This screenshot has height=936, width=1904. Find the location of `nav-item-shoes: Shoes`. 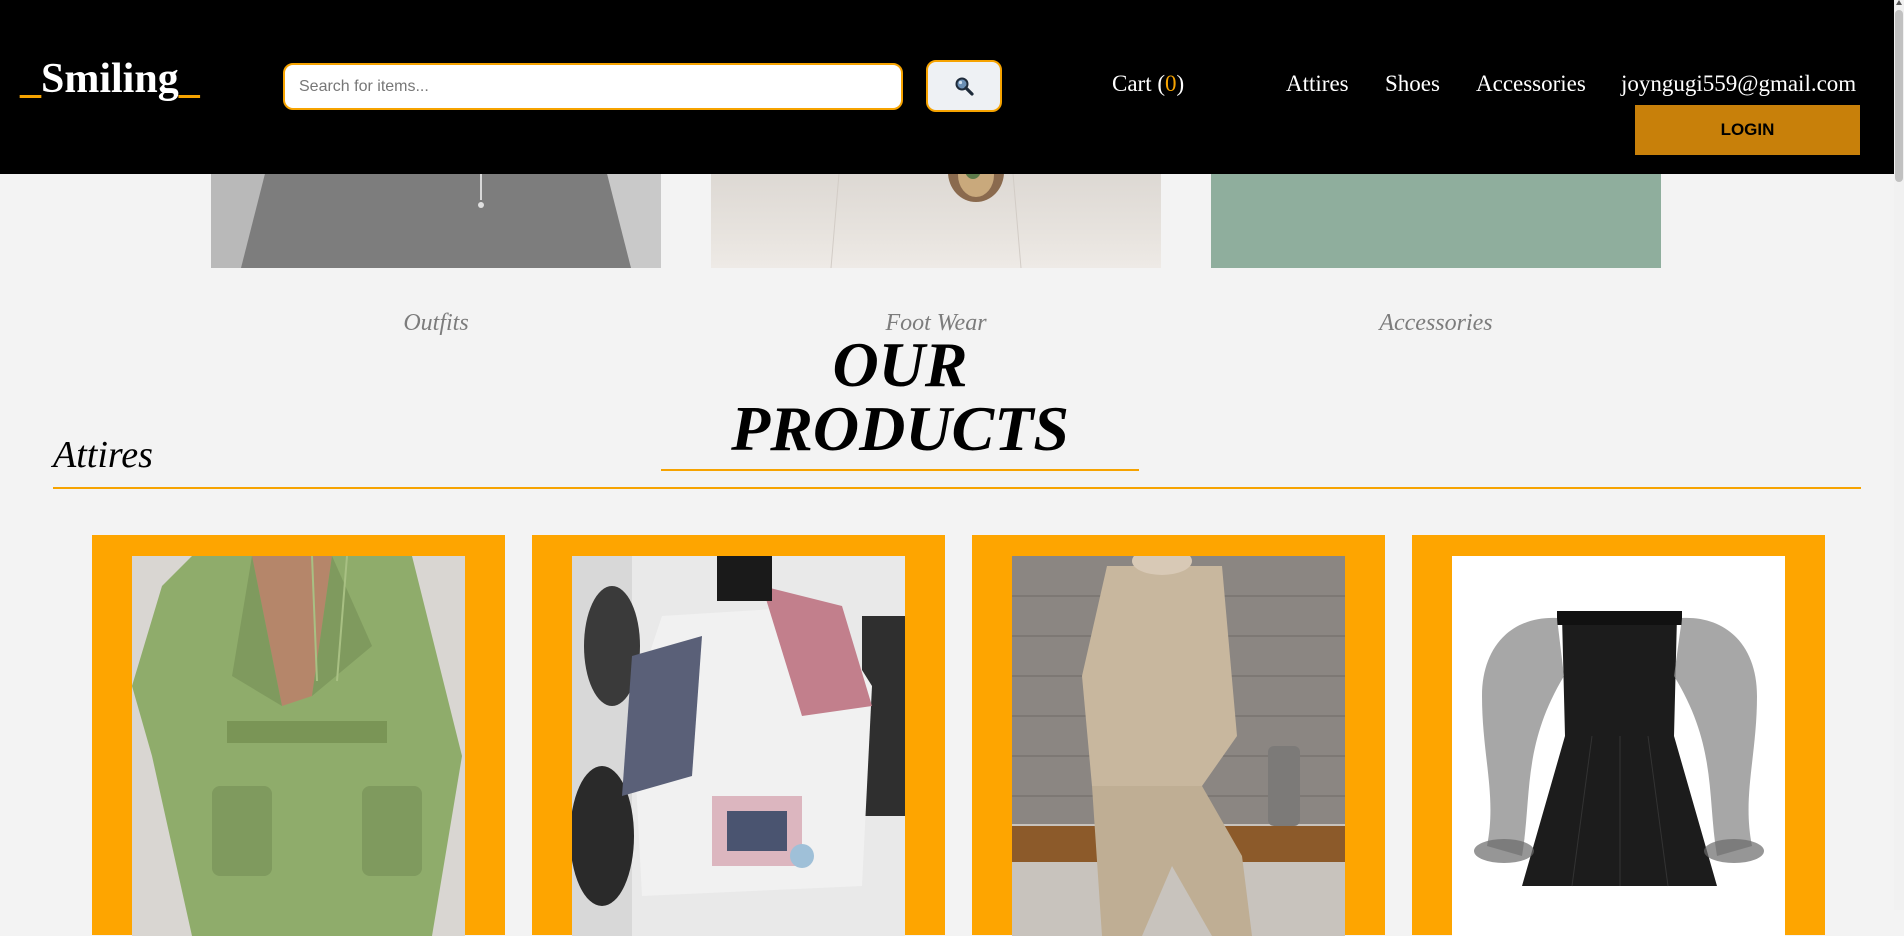

nav-item-shoes: Shoes is located at coordinates (1412, 83).